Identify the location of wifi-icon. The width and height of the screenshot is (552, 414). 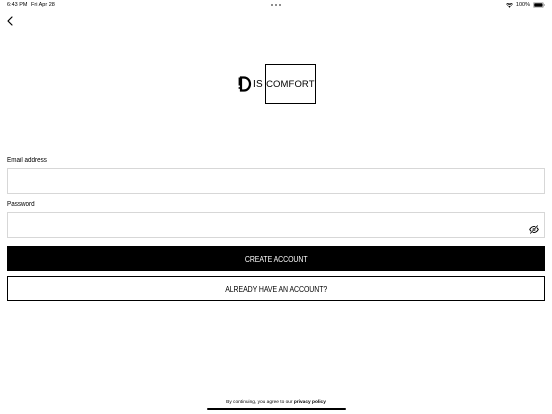
(509, 5).